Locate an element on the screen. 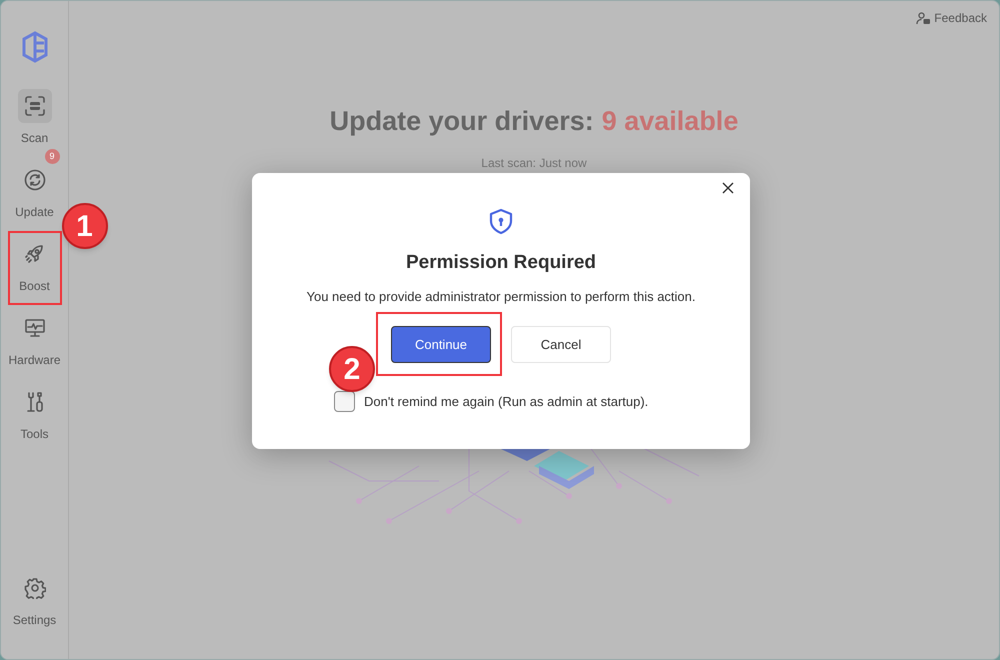 The width and height of the screenshot is (1000, 660). dialog-title: Permission Required is located at coordinates (501, 263).